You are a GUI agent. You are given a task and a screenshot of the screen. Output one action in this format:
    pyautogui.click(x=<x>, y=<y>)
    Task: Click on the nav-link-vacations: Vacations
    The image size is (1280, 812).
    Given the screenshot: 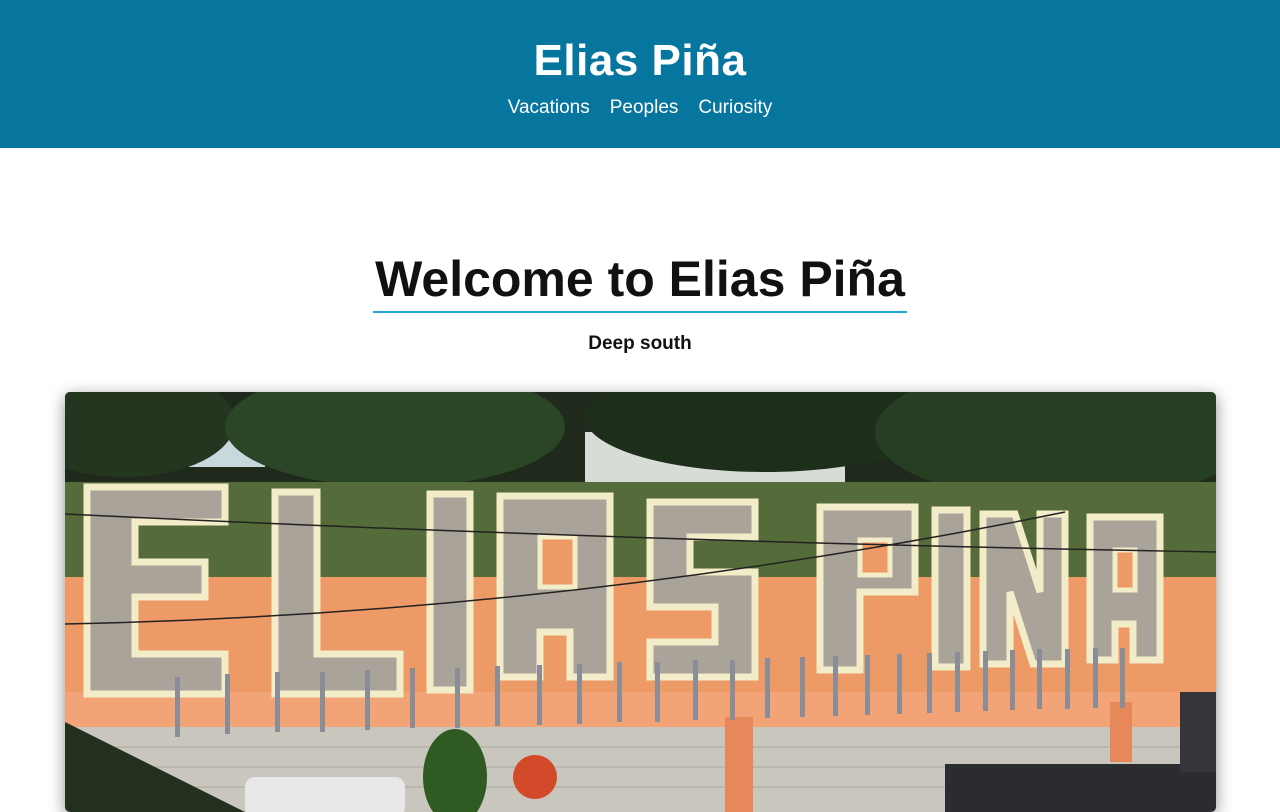 What is the action you would take?
    pyautogui.click(x=549, y=108)
    